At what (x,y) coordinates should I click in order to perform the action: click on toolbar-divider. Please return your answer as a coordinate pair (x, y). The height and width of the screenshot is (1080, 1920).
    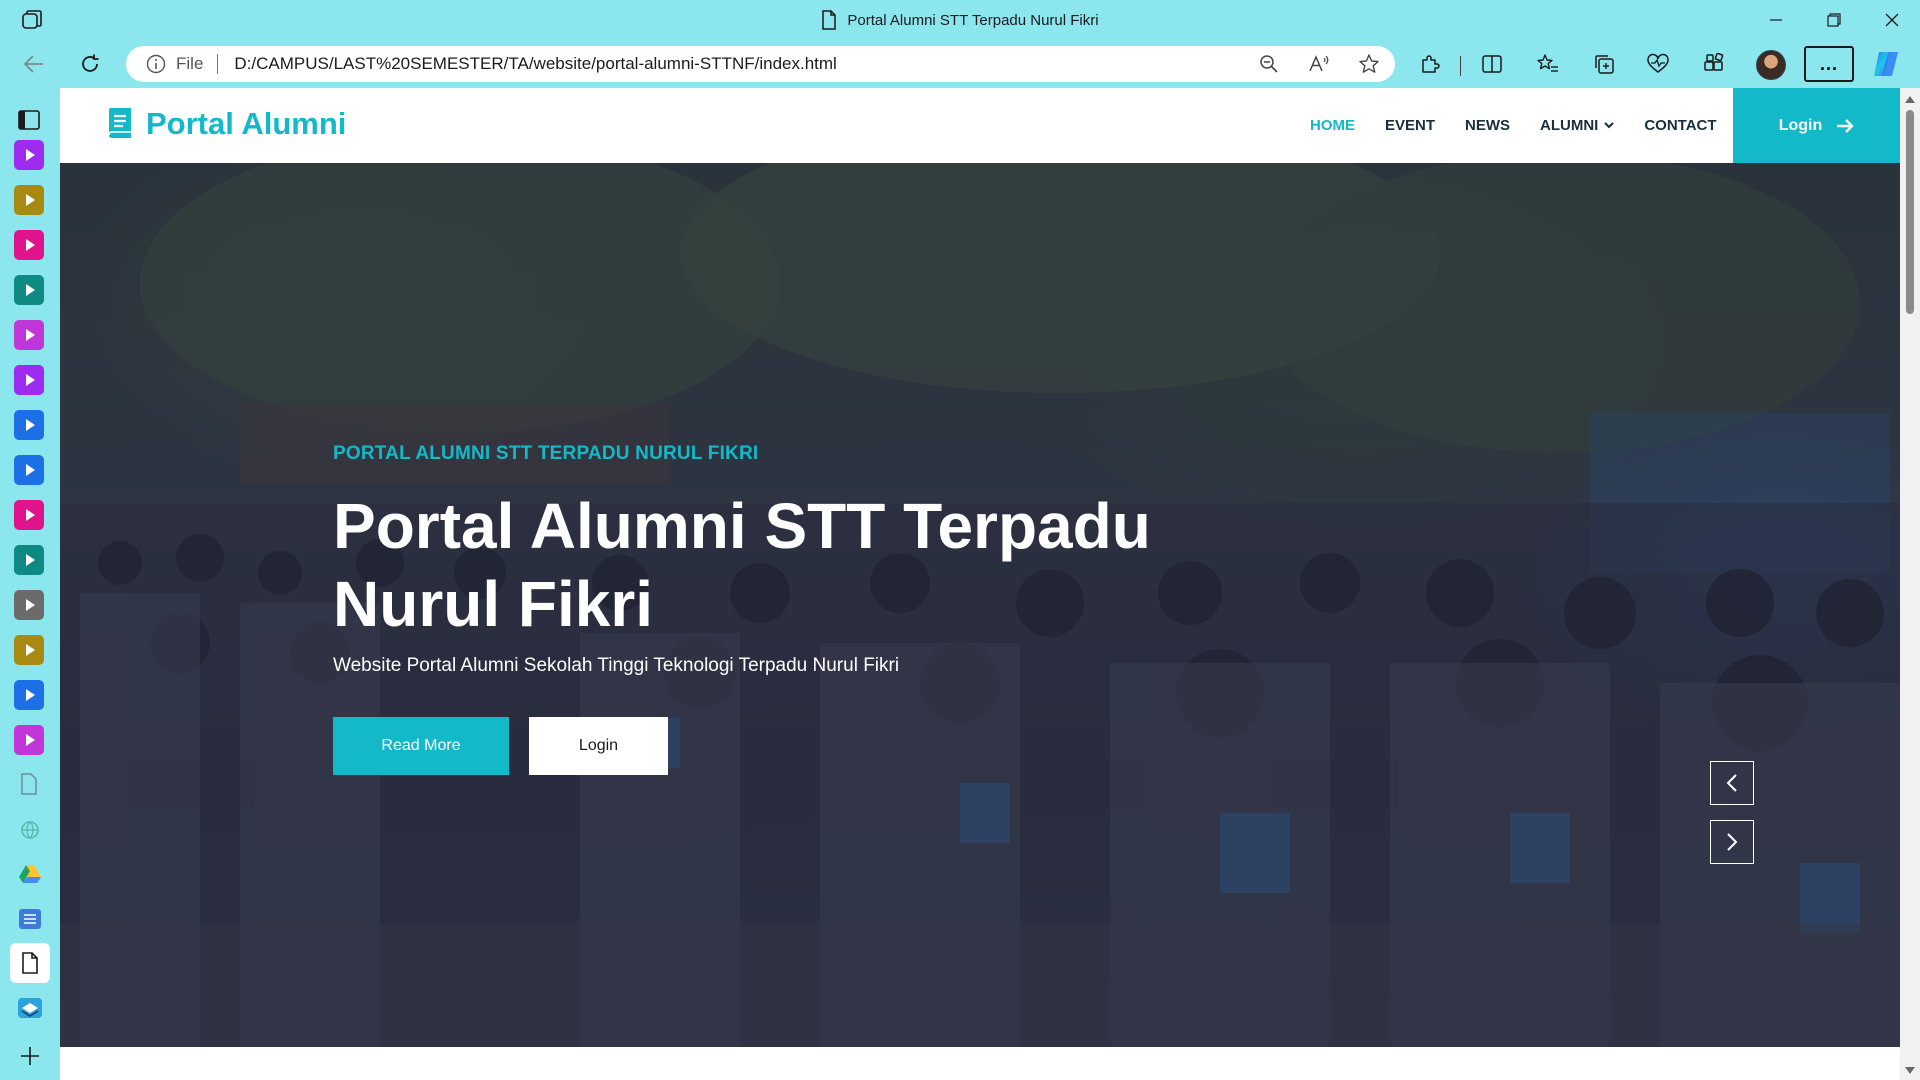
    Looking at the image, I should click on (1460, 66).